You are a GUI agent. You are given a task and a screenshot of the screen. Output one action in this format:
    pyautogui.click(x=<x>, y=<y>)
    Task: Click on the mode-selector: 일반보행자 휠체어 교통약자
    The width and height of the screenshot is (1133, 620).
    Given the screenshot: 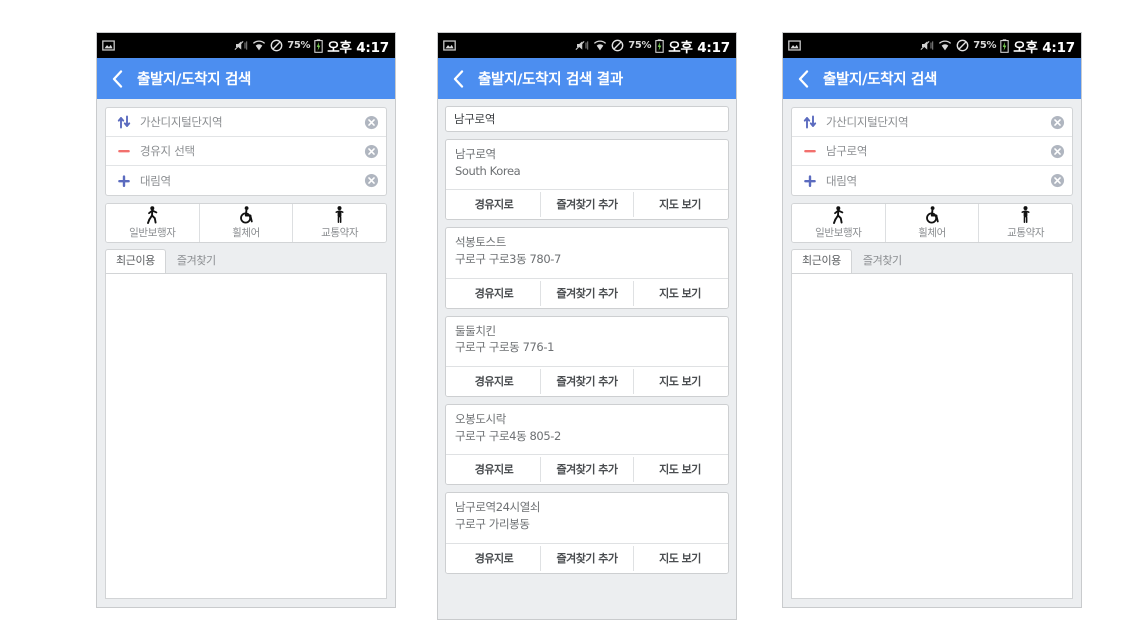 What is the action you would take?
    pyautogui.click(x=246, y=223)
    